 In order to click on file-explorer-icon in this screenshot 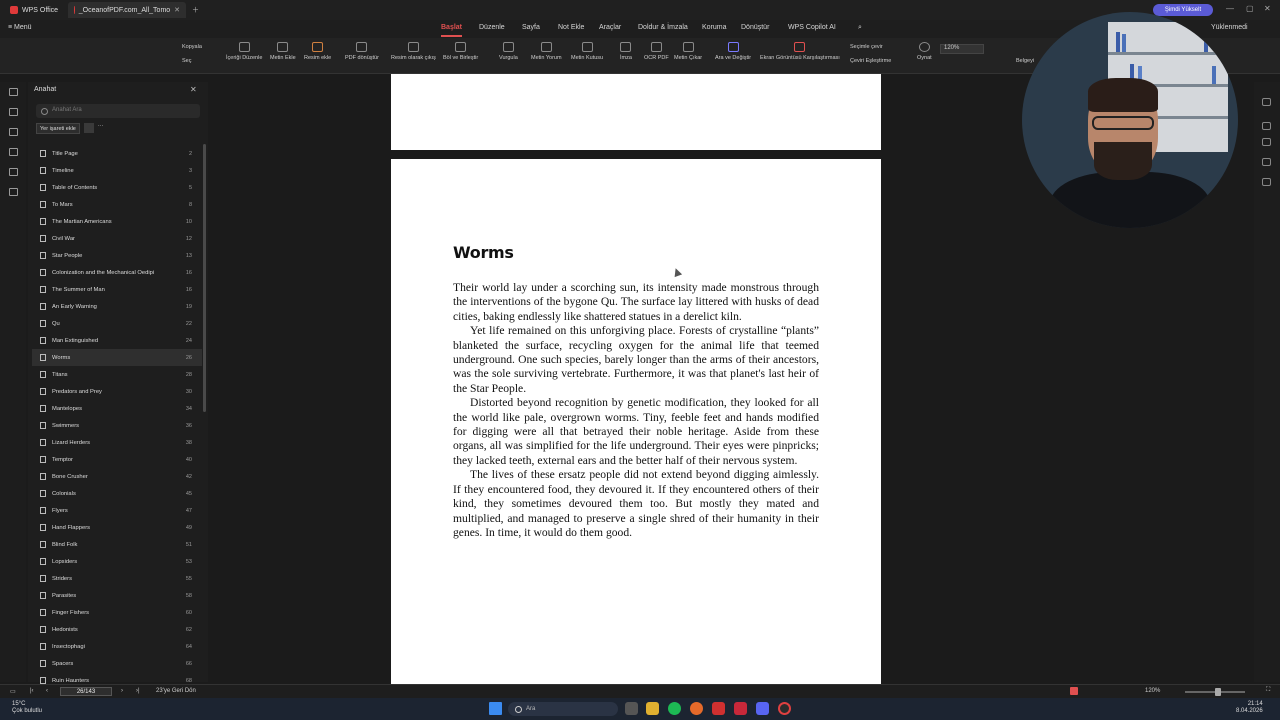, I will do `click(652, 708)`.